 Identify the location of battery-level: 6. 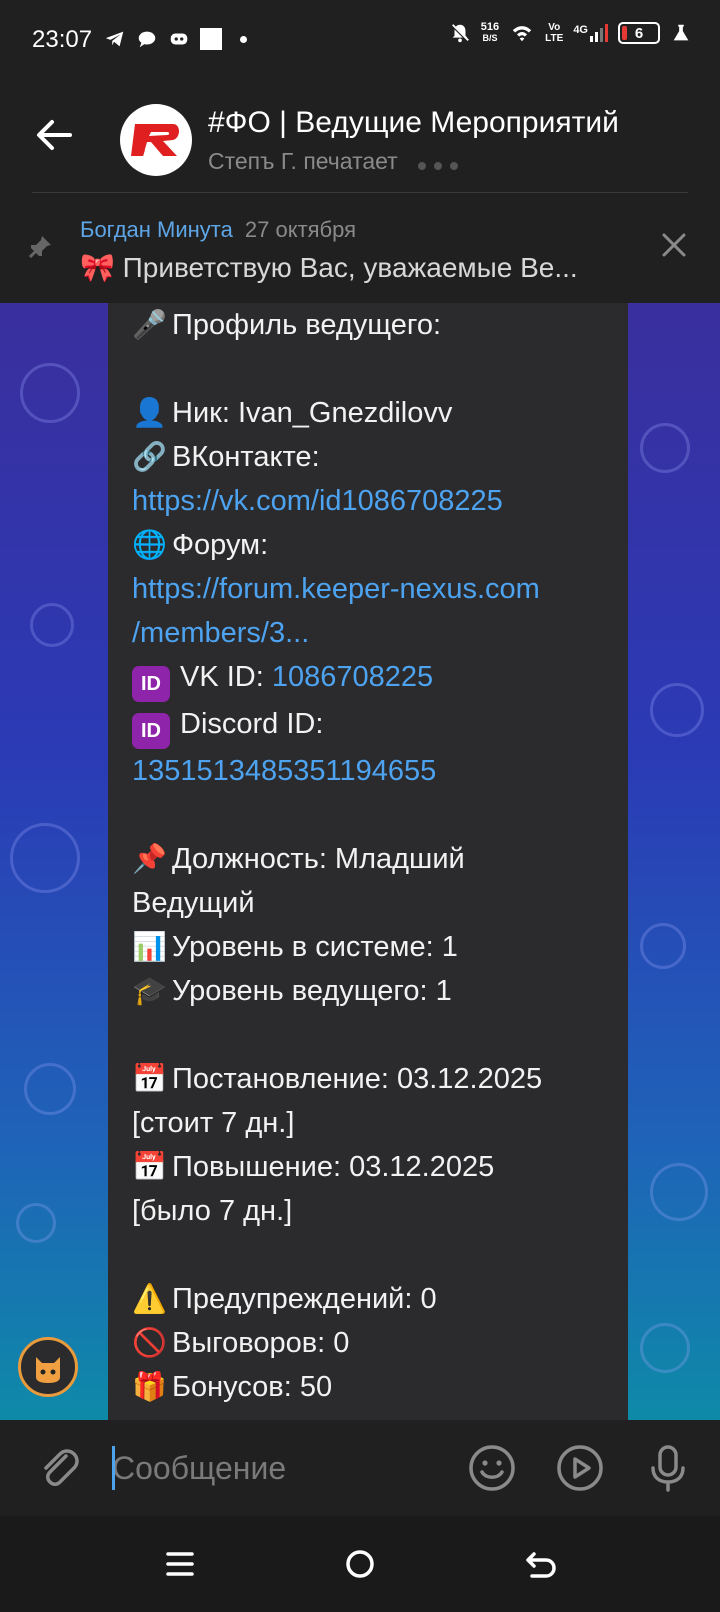
(639, 33).